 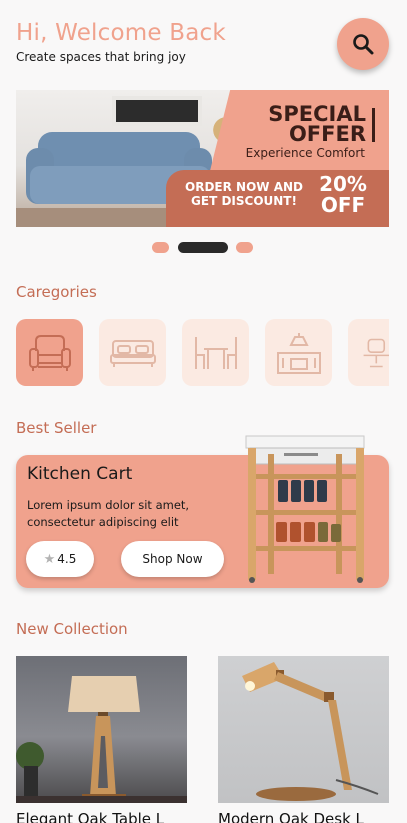 What do you see at coordinates (172, 559) in the screenshot?
I see `shop-now-button: Shop Now` at bounding box center [172, 559].